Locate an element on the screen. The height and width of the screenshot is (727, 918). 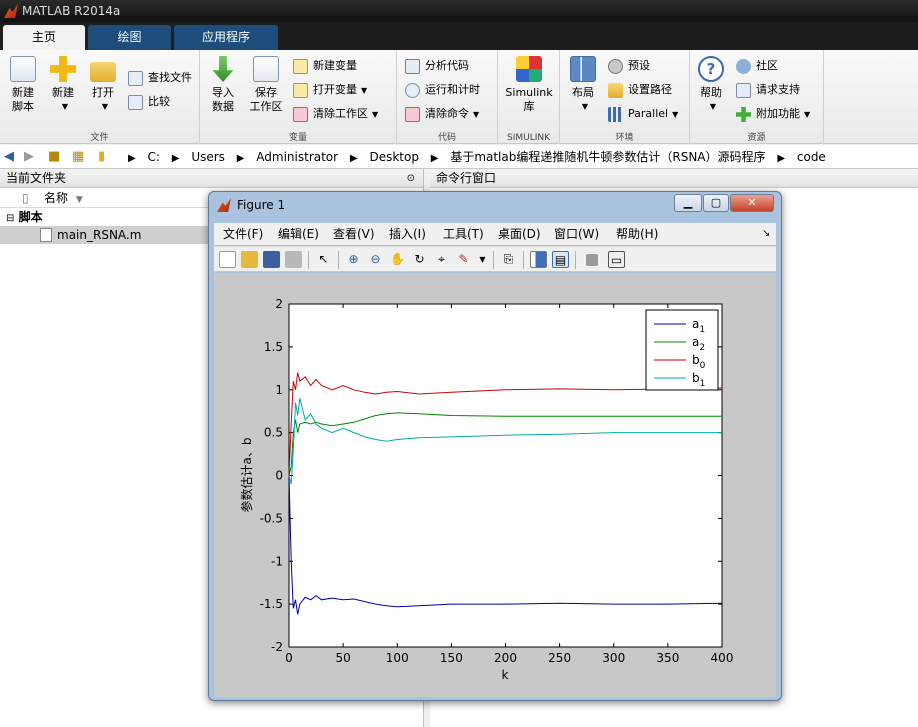
save-workspace-label: 保存 工作区 is located at coordinates (266, 99).